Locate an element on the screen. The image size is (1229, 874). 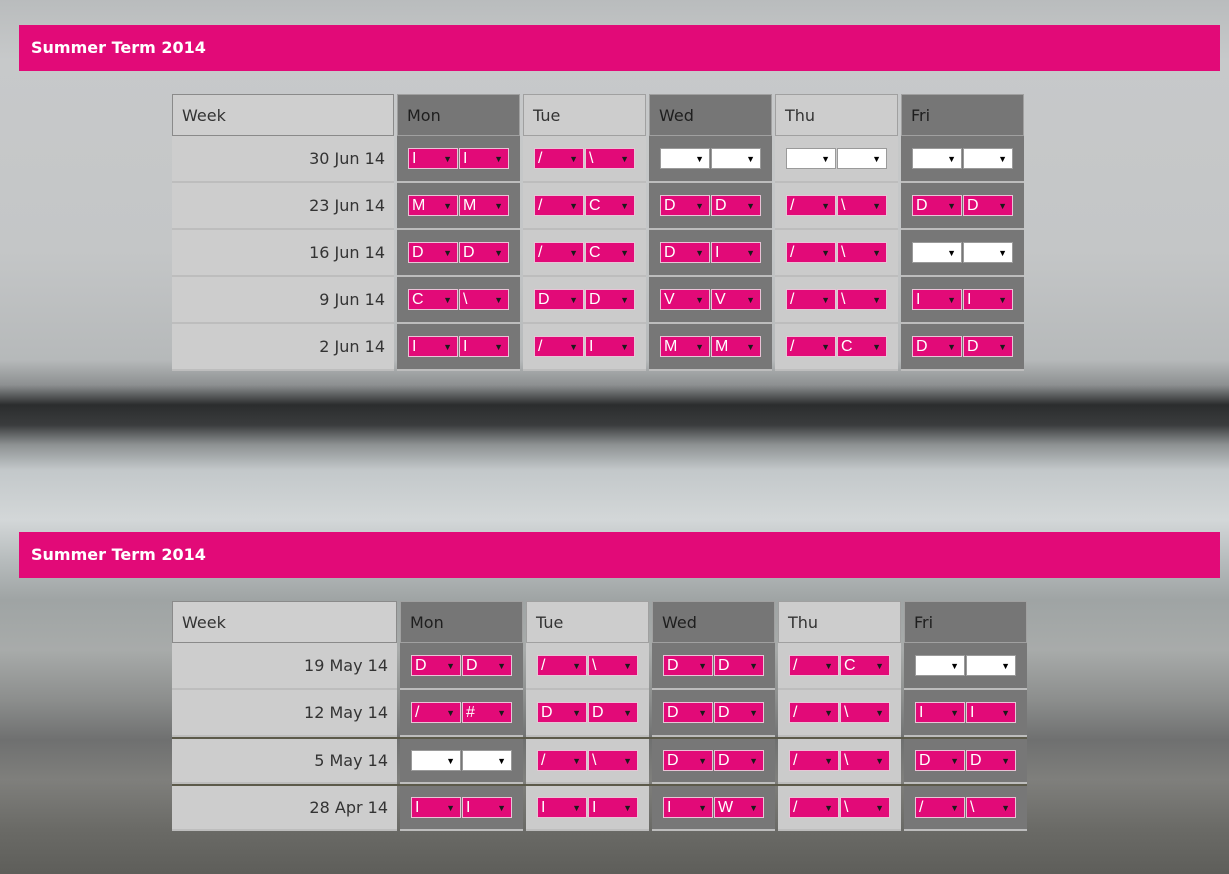
mark-select-am: V ▼ is located at coordinates (685, 299).